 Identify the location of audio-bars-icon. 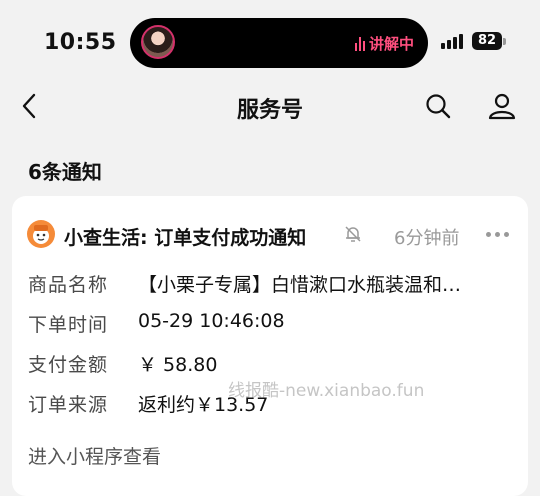
(359, 43).